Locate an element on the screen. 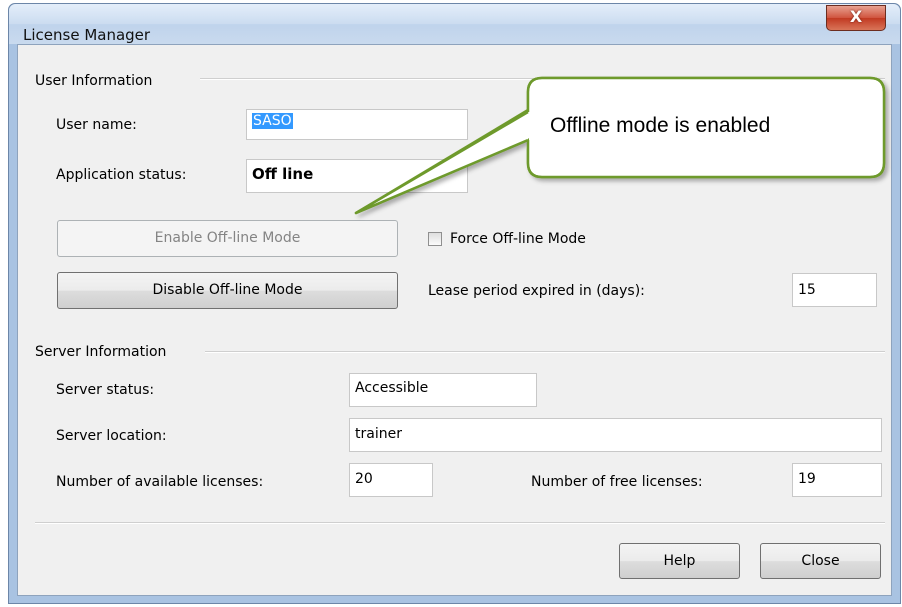 The height and width of the screenshot is (607, 902). server-info-divider is located at coordinates (545, 352).